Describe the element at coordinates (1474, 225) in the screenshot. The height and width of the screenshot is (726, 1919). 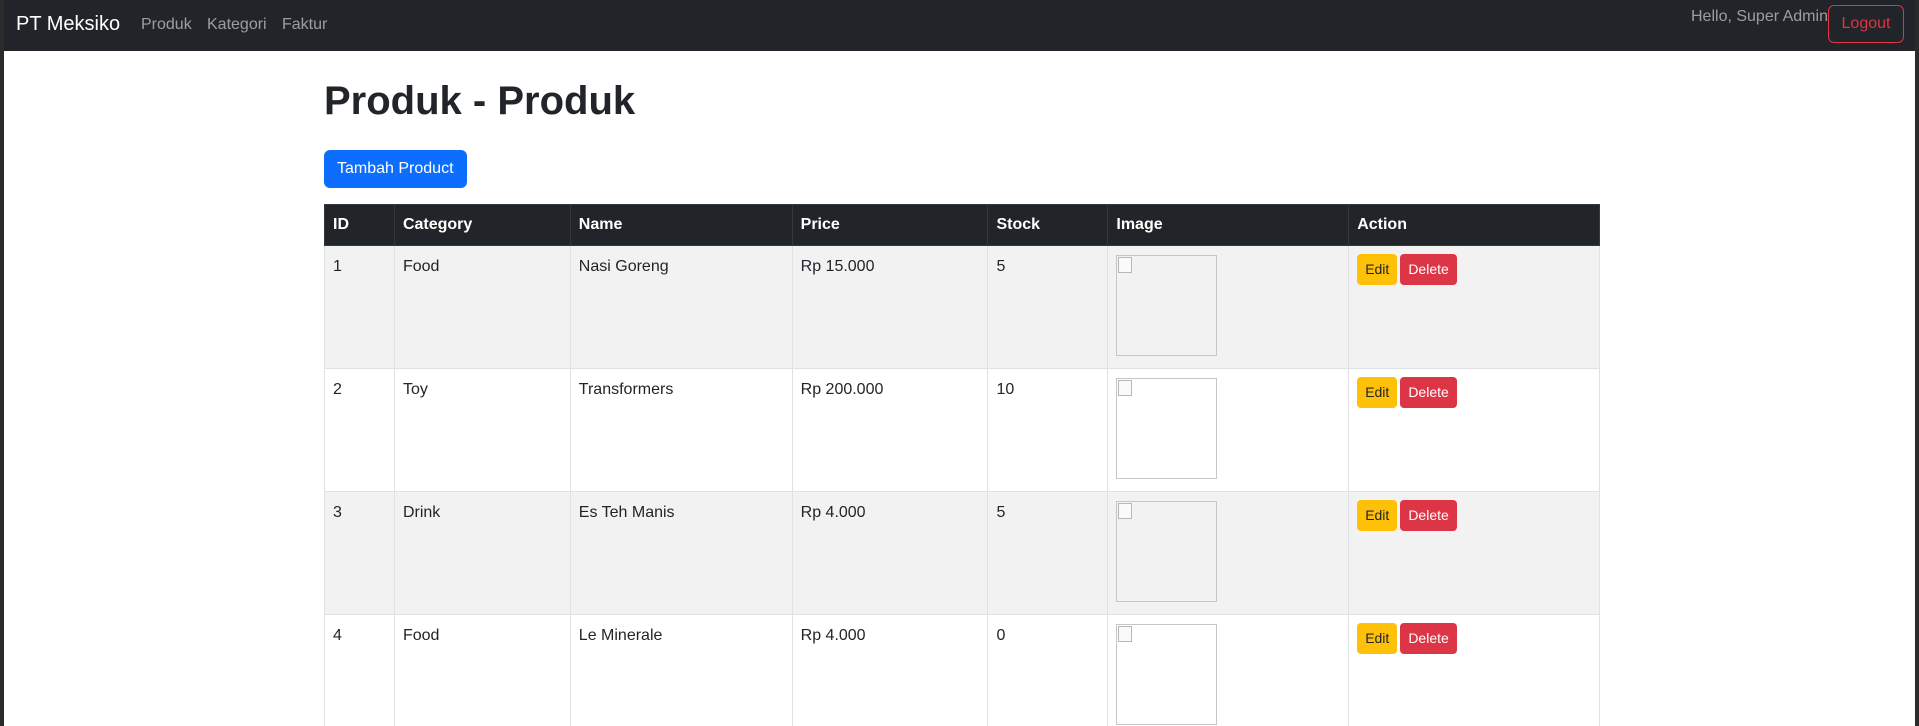
I see `column-header-action: Action` at that location.